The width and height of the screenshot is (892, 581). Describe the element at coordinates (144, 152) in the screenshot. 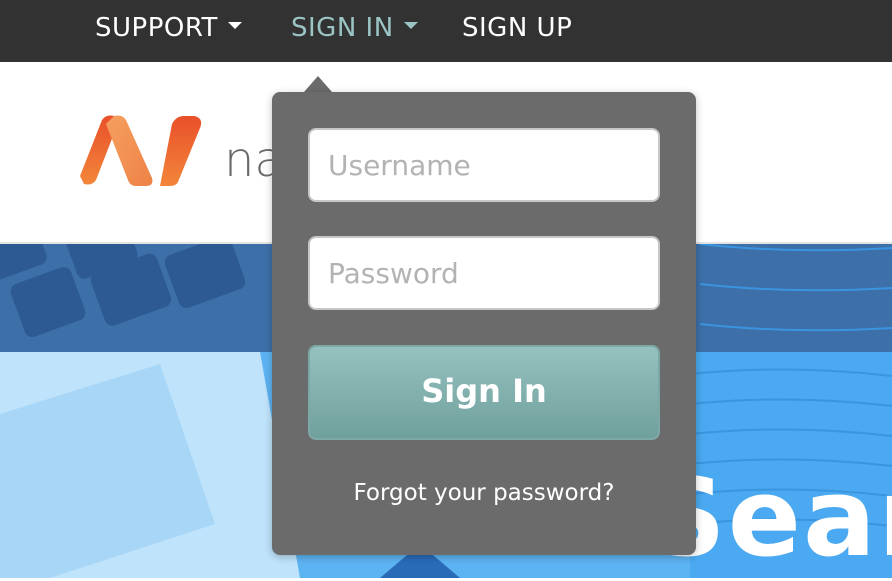

I see `brand-logo-icon` at that location.